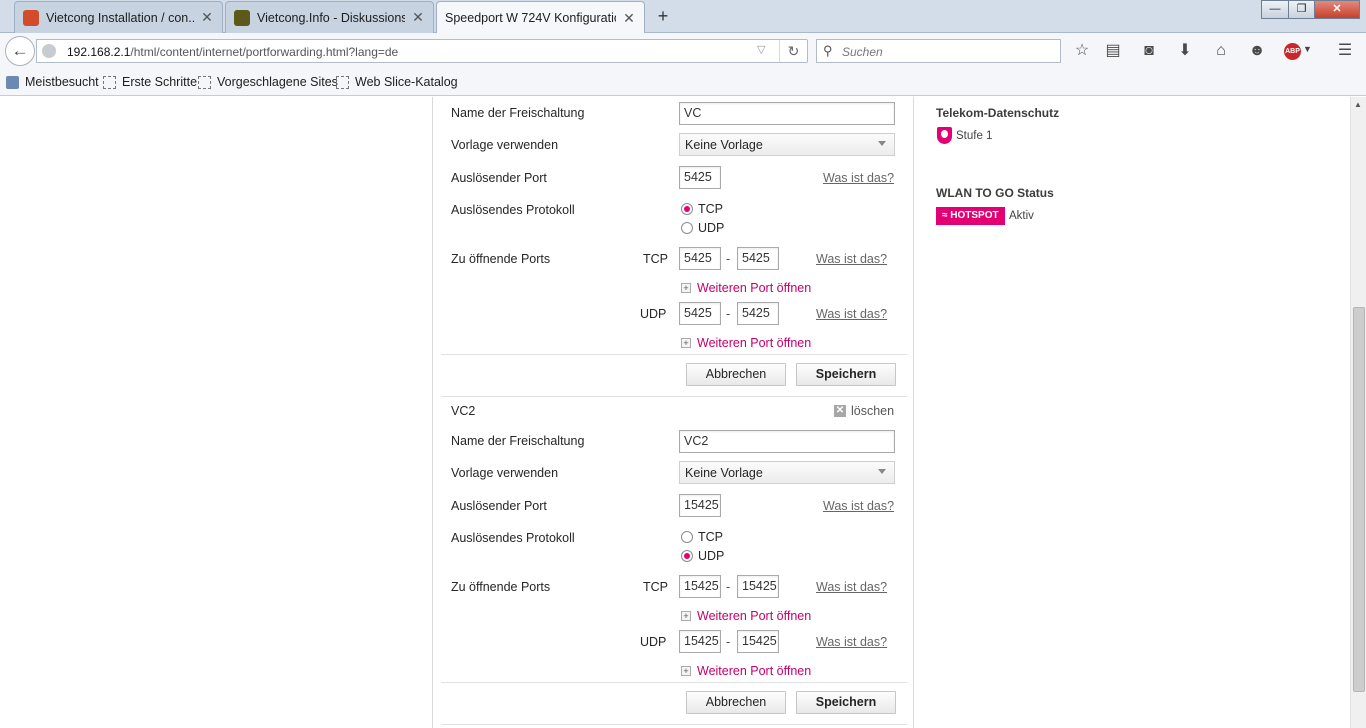  Describe the element at coordinates (938, 51) in the screenshot. I see `search-input: ⚲ Suchen` at that location.